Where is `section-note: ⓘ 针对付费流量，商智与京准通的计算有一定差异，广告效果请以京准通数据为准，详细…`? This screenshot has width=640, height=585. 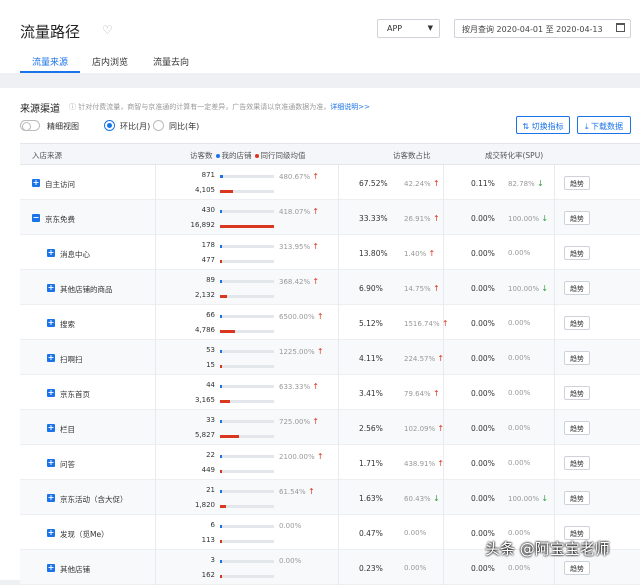 section-note: ⓘ 针对付费流量，商智与京准通的计算有一定差异，广告效果请以京准通数据为准，详细… is located at coordinates (219, 107).